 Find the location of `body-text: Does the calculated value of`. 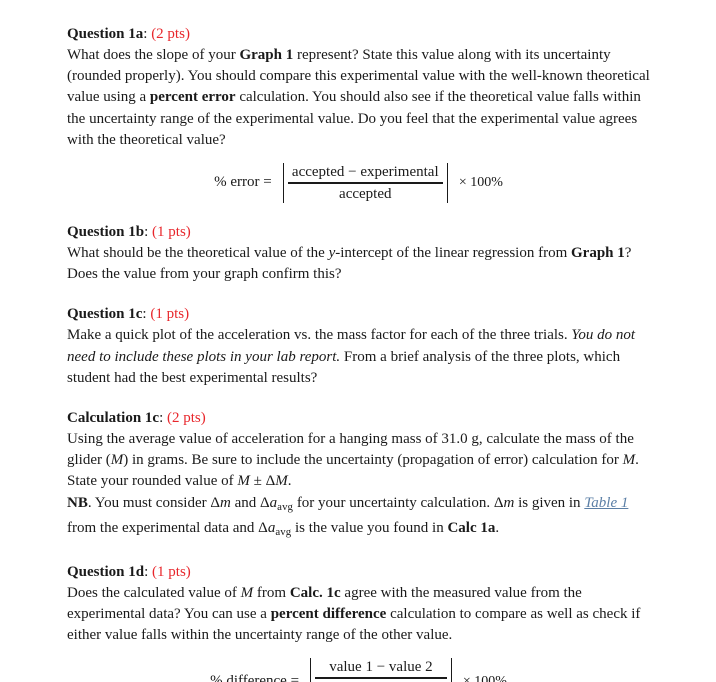

body-text: Does the calculated value of is located at coordinates (154, 592).